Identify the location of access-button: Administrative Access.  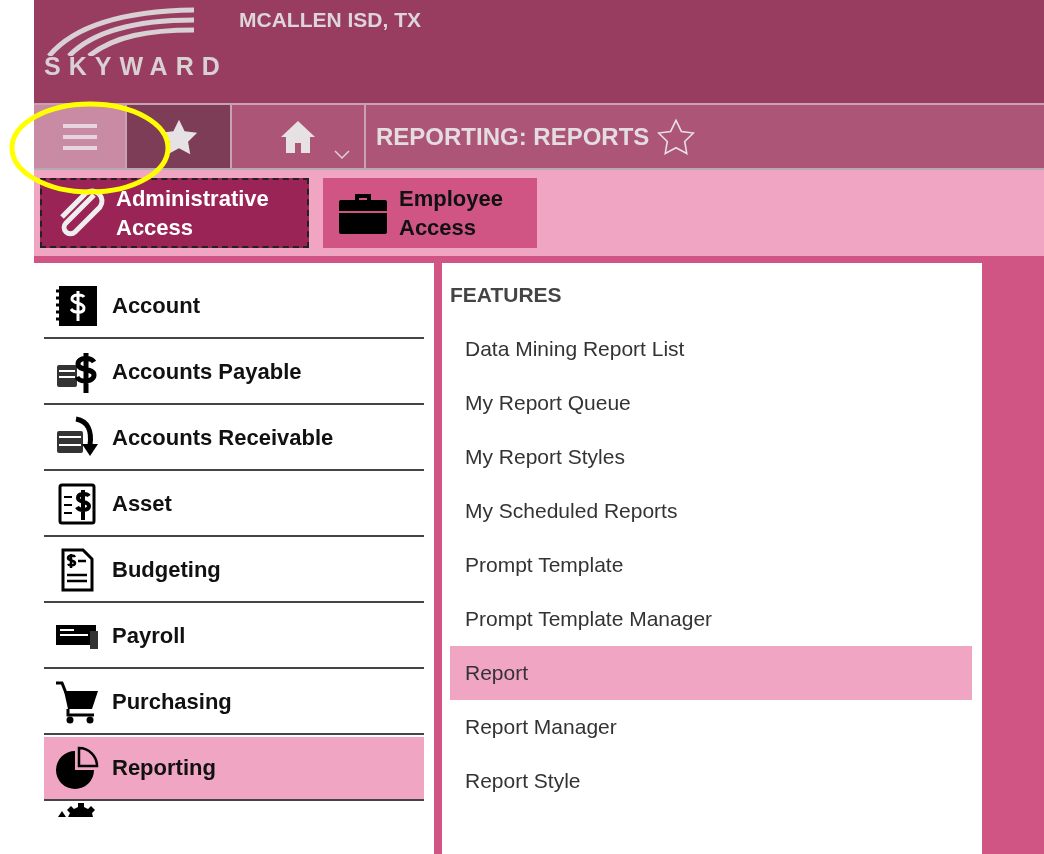
(174, 213).